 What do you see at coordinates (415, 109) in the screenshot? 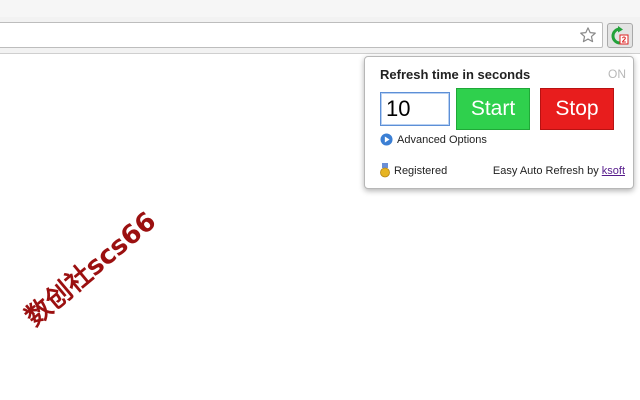
I see `seconds-input` at bounding box center [415, 109].